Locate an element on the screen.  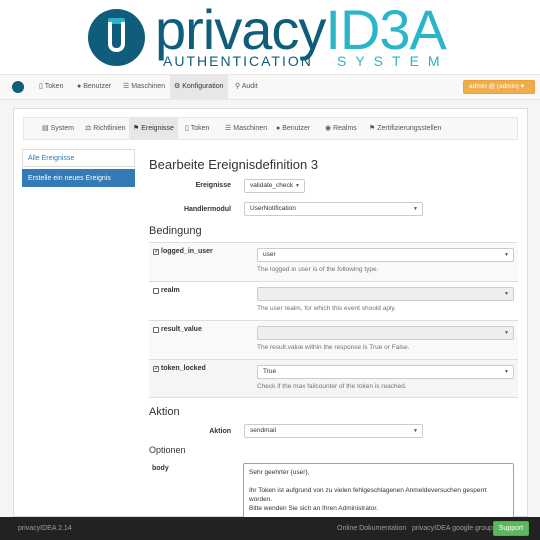
events-select: validate_check ▼ is located at coordinates (274, 186).